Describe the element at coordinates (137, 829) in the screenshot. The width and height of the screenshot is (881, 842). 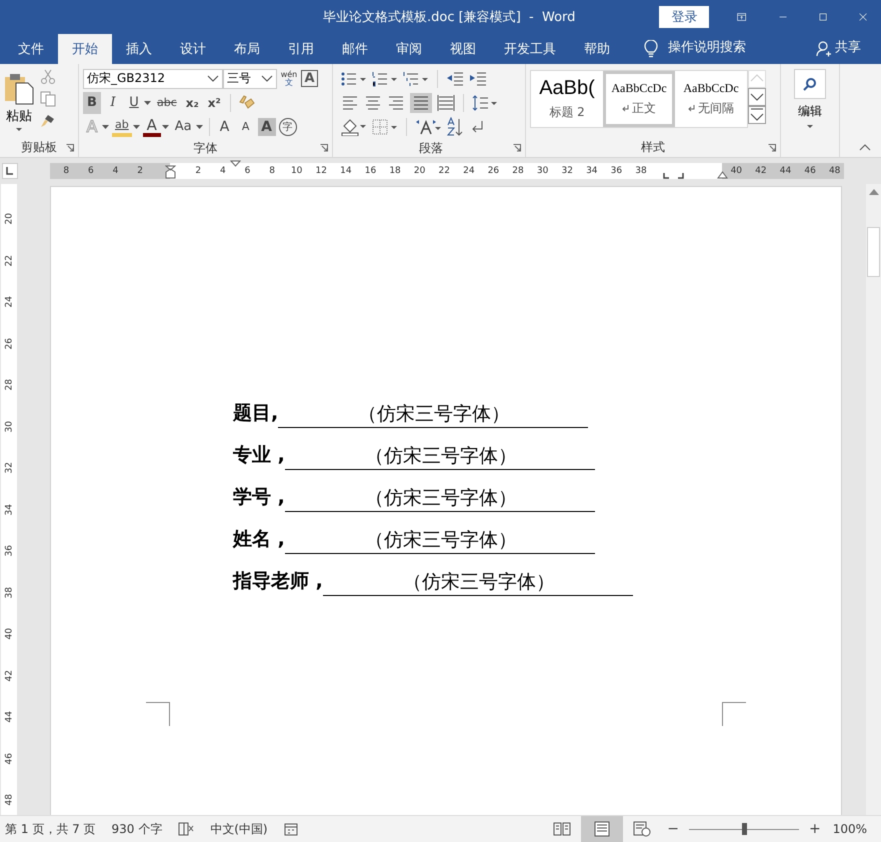
I see `word-count: 930 个字` at that location.